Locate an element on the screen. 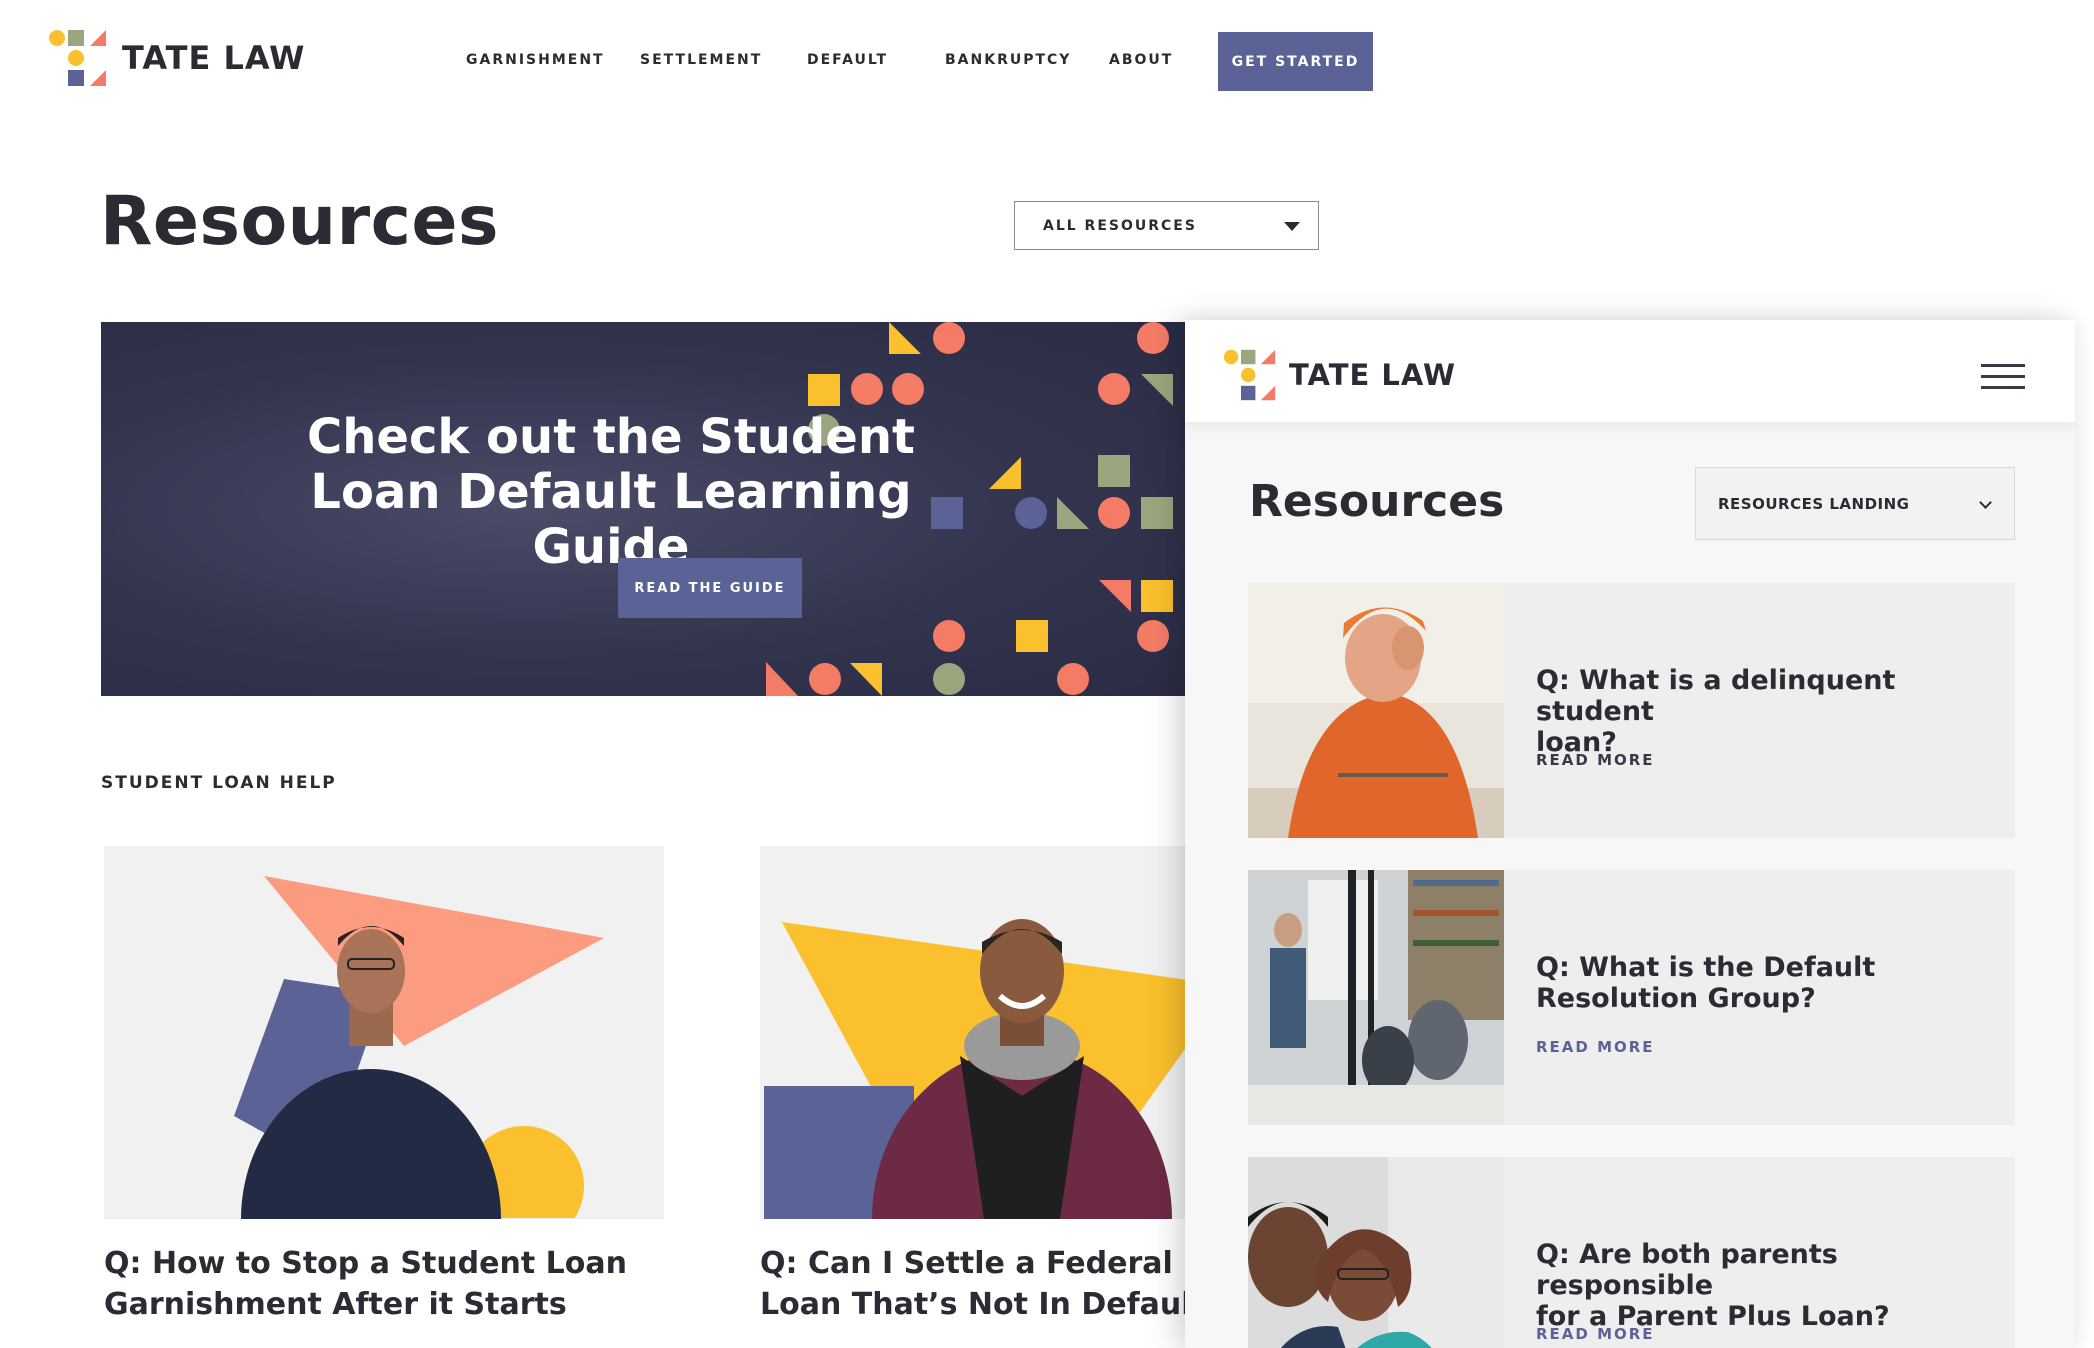 The image size is (2094, 1348). article-title-line-2: Garnishment After it Starts is located at coordinates (335, 1304).